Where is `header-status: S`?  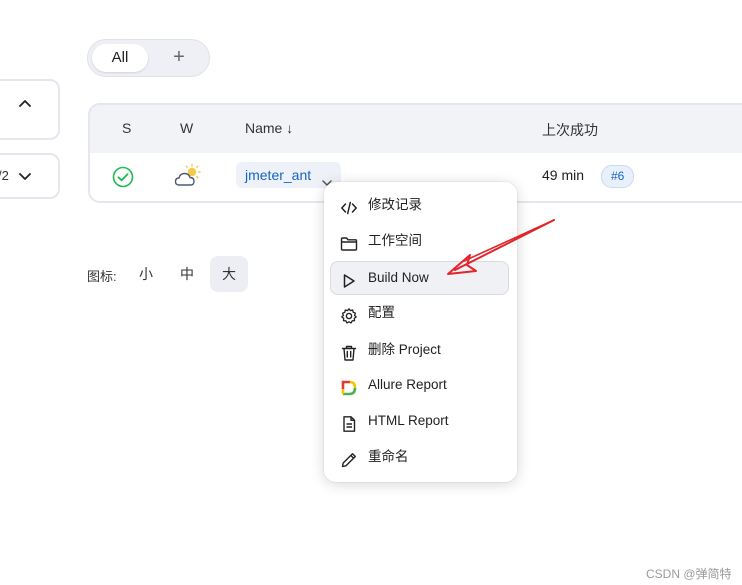
header-status: S is located at coordinates (126, 128).